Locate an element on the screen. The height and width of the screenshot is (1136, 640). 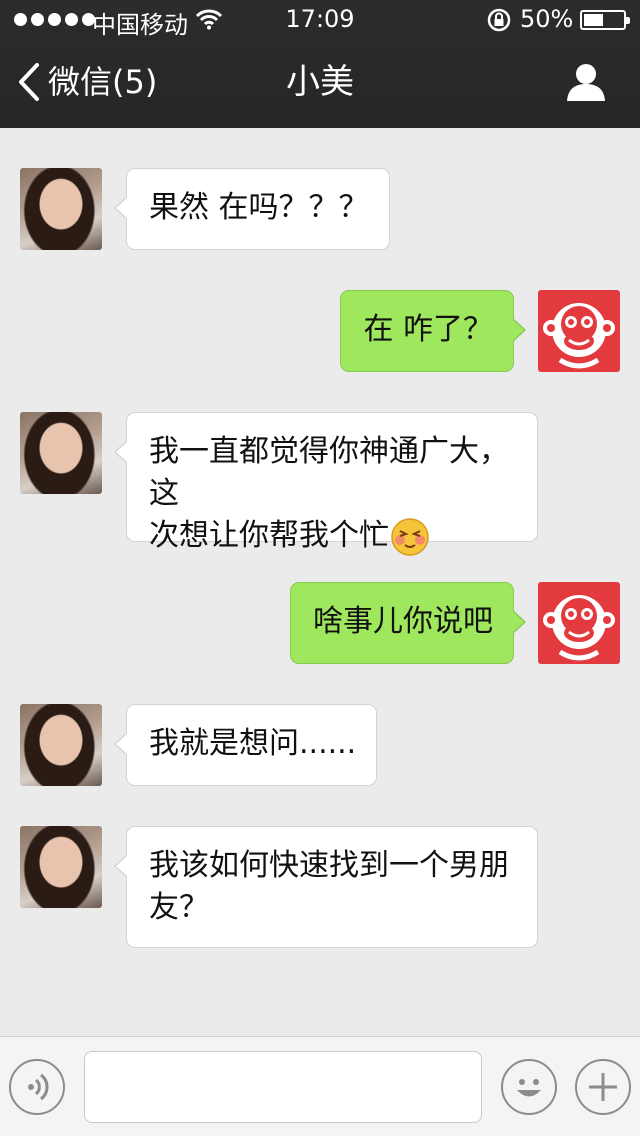
battery-percent: 50% is located at coordinates (547, 19).